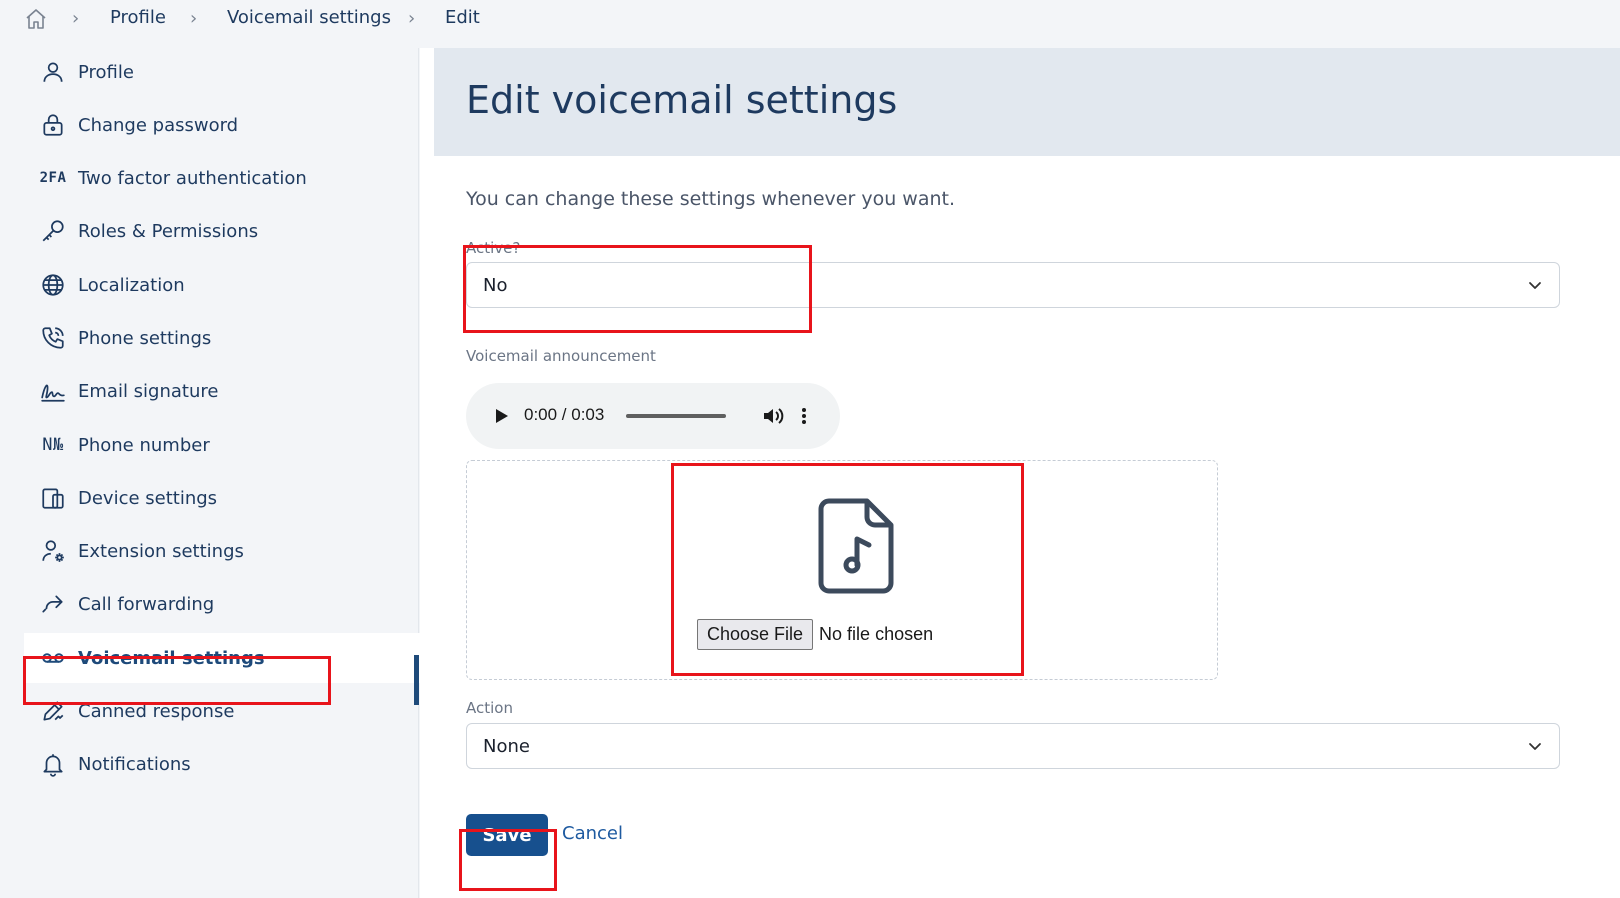  What do you see at coordinates (158, 125) in the screenshot?
I see `sidebar-item-label: Change password` at bounding box center [158, 125].